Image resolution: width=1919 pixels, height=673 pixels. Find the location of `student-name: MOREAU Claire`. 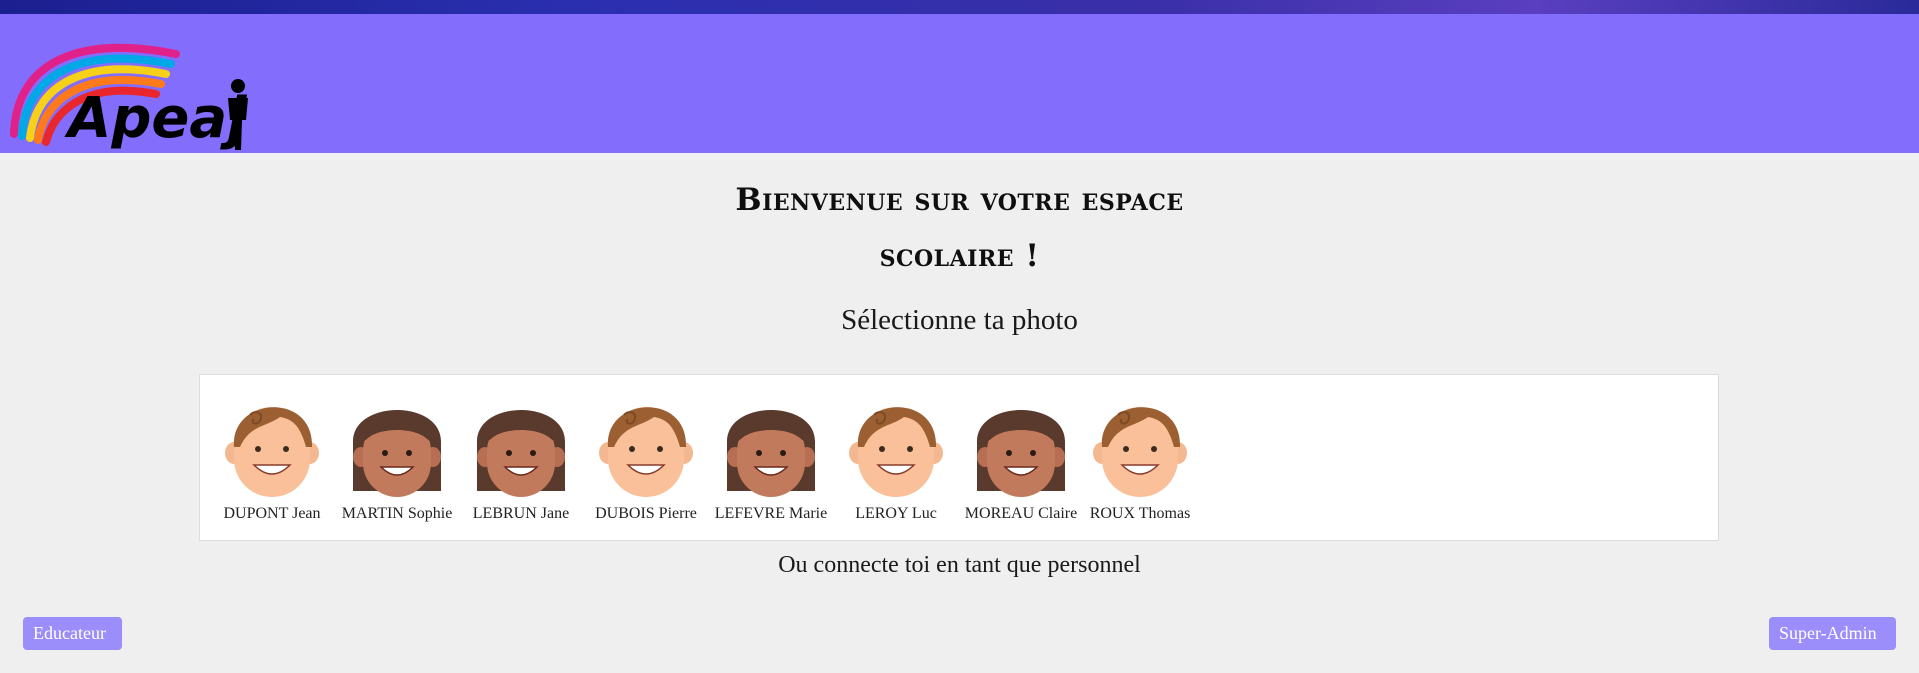

student-name: MOREAU Claire is located at coordinates (1021, 513).